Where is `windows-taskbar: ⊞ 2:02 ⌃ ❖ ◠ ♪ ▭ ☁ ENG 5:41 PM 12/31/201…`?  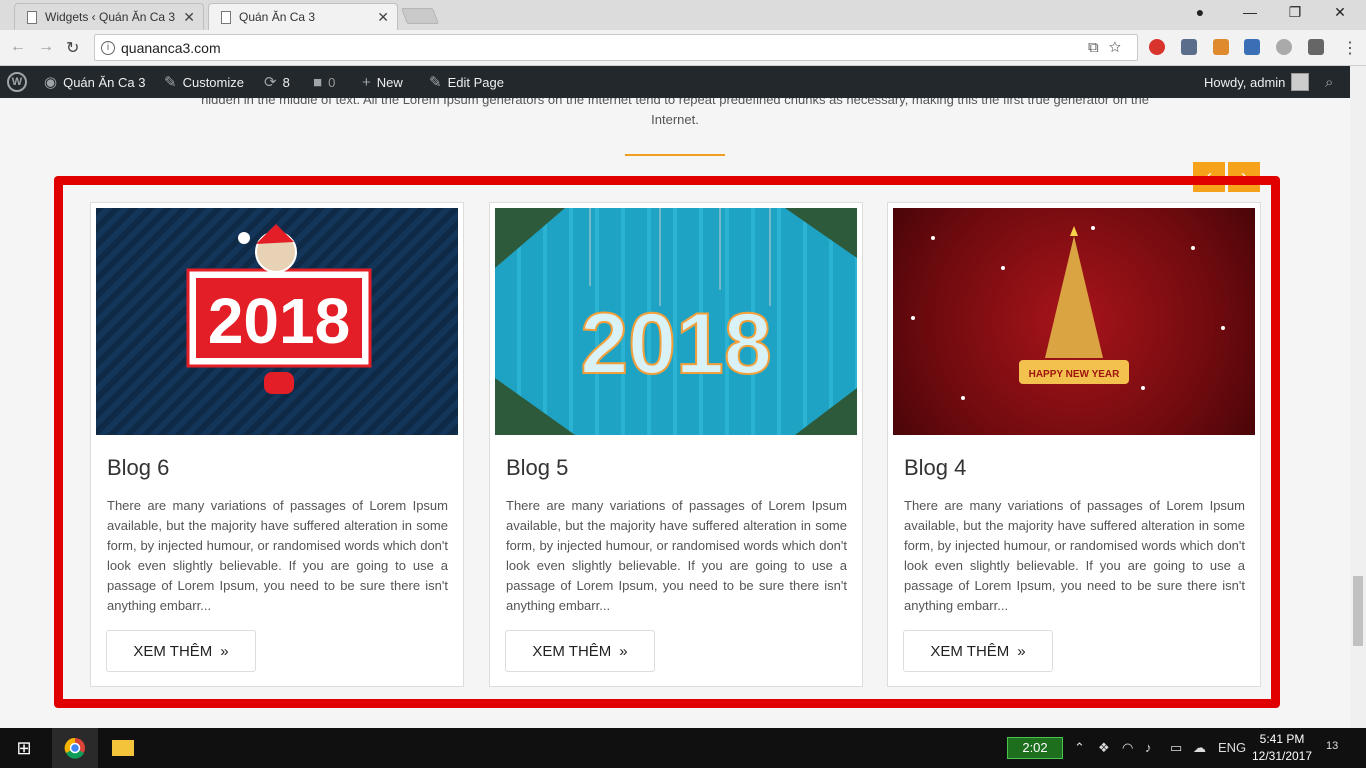
windows-taskbar: ⊞ 2:02 ⌃ ❖ ◠ ♪ ▭ ☁ ENG 5:41 PM 12/31/201… is located at coordinates (683, 748).